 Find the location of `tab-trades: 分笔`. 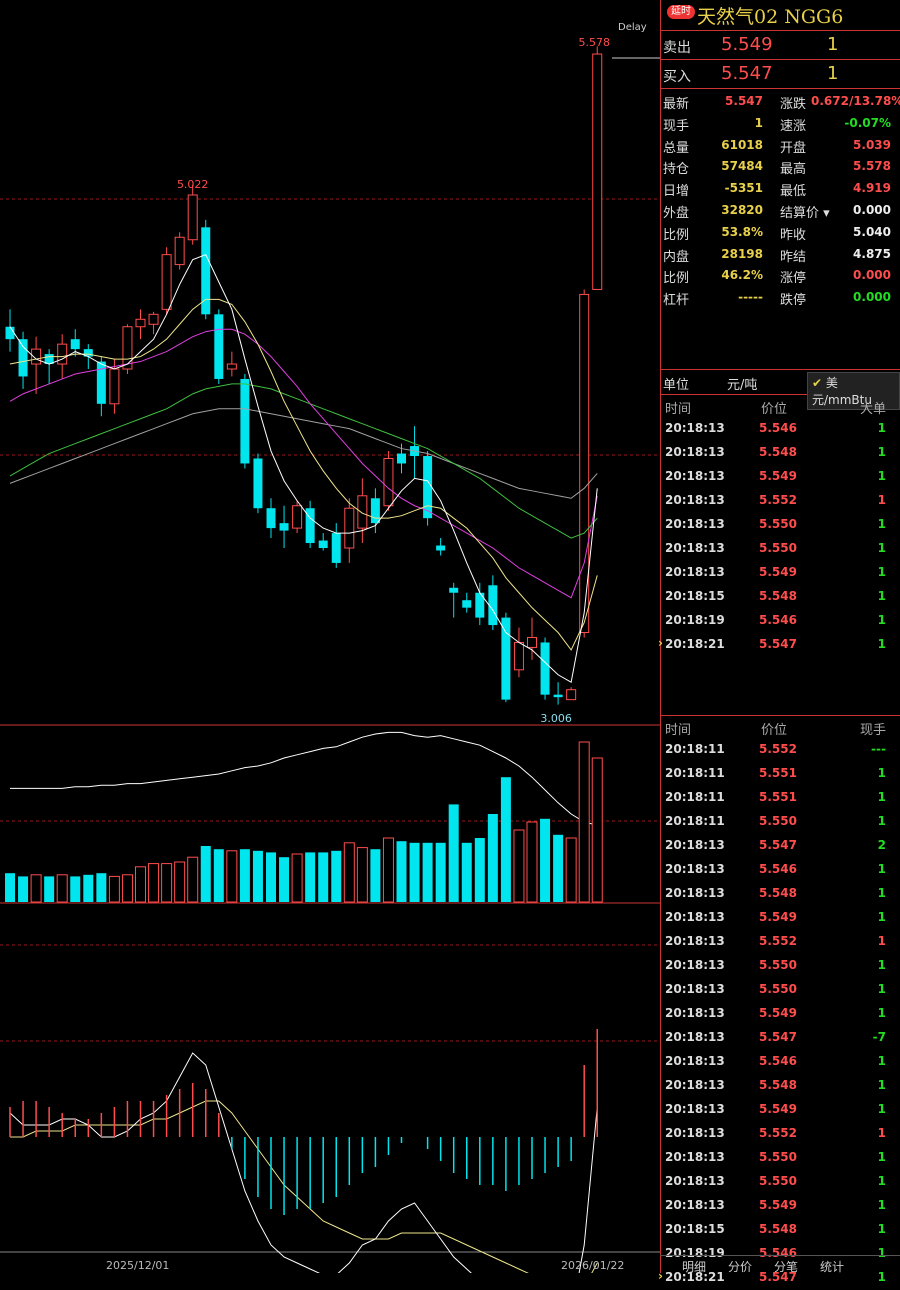

tab-trades: 分笔 is located at coordinates (786, 1266).